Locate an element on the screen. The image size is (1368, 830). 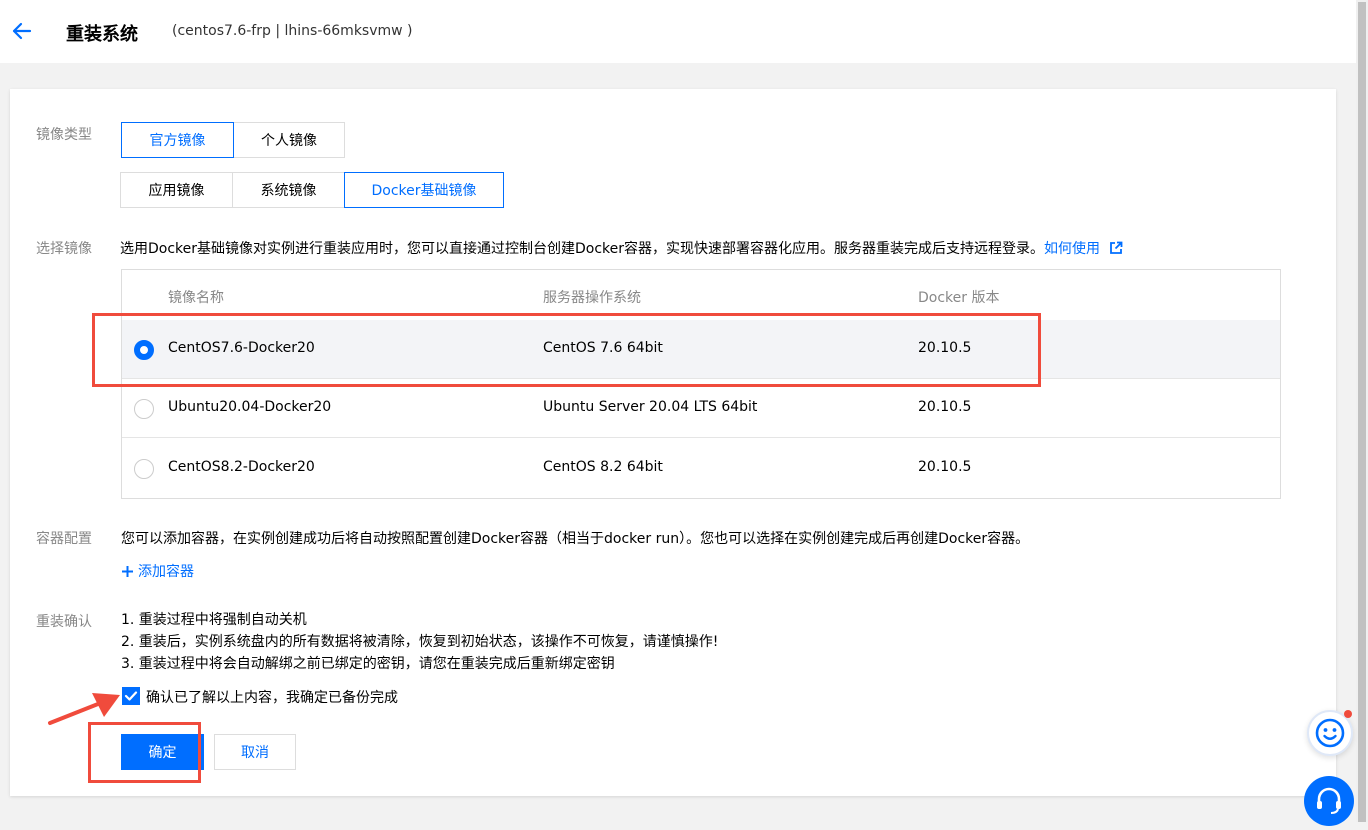
customer-service-button is located at coordinates (1329, 801).